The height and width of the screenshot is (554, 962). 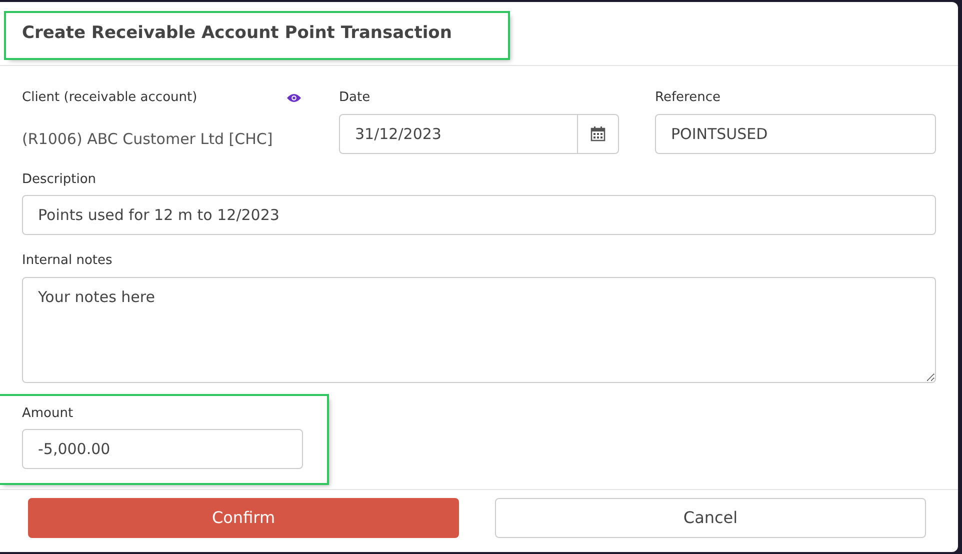 What do you see at coordinates (237, 33) in the screenshot?
I see `dialog-title: Create Receivable Account Point Transaction` at bounding box center [237, 33].